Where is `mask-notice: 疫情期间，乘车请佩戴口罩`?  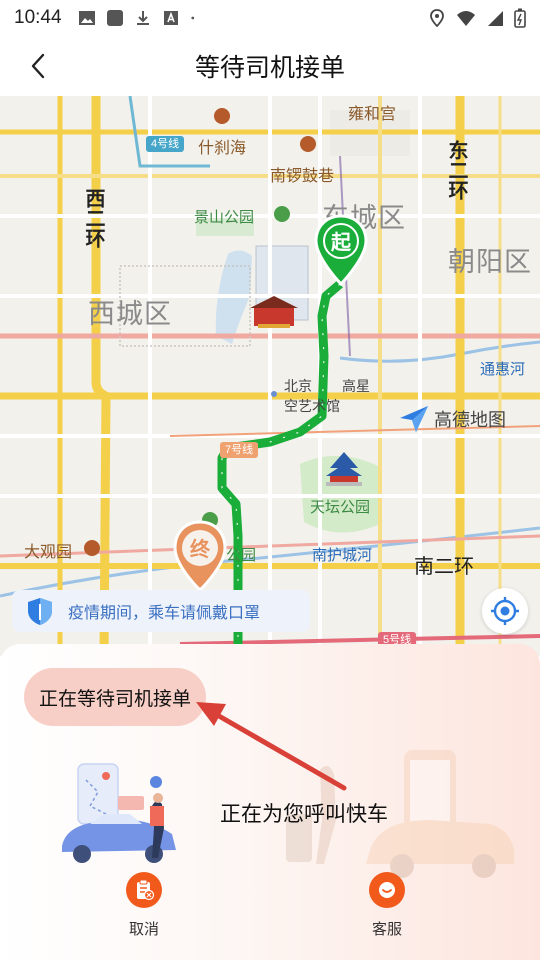 mask-notice: 疫情期间，乘车请佩戴口罩 is located at coordinates (161, 611).